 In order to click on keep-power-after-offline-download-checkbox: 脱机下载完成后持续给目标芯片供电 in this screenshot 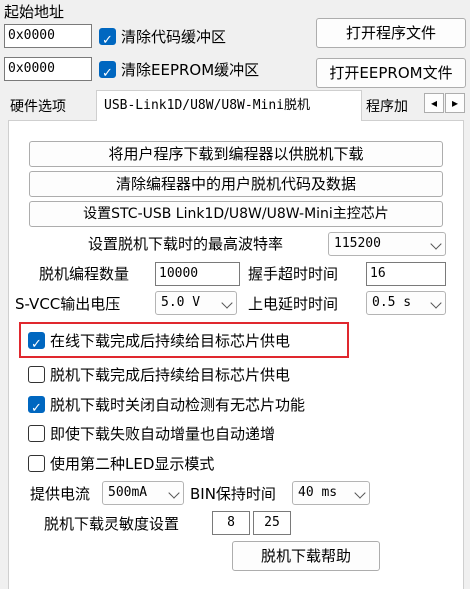, I will do `click(159, 374)`.